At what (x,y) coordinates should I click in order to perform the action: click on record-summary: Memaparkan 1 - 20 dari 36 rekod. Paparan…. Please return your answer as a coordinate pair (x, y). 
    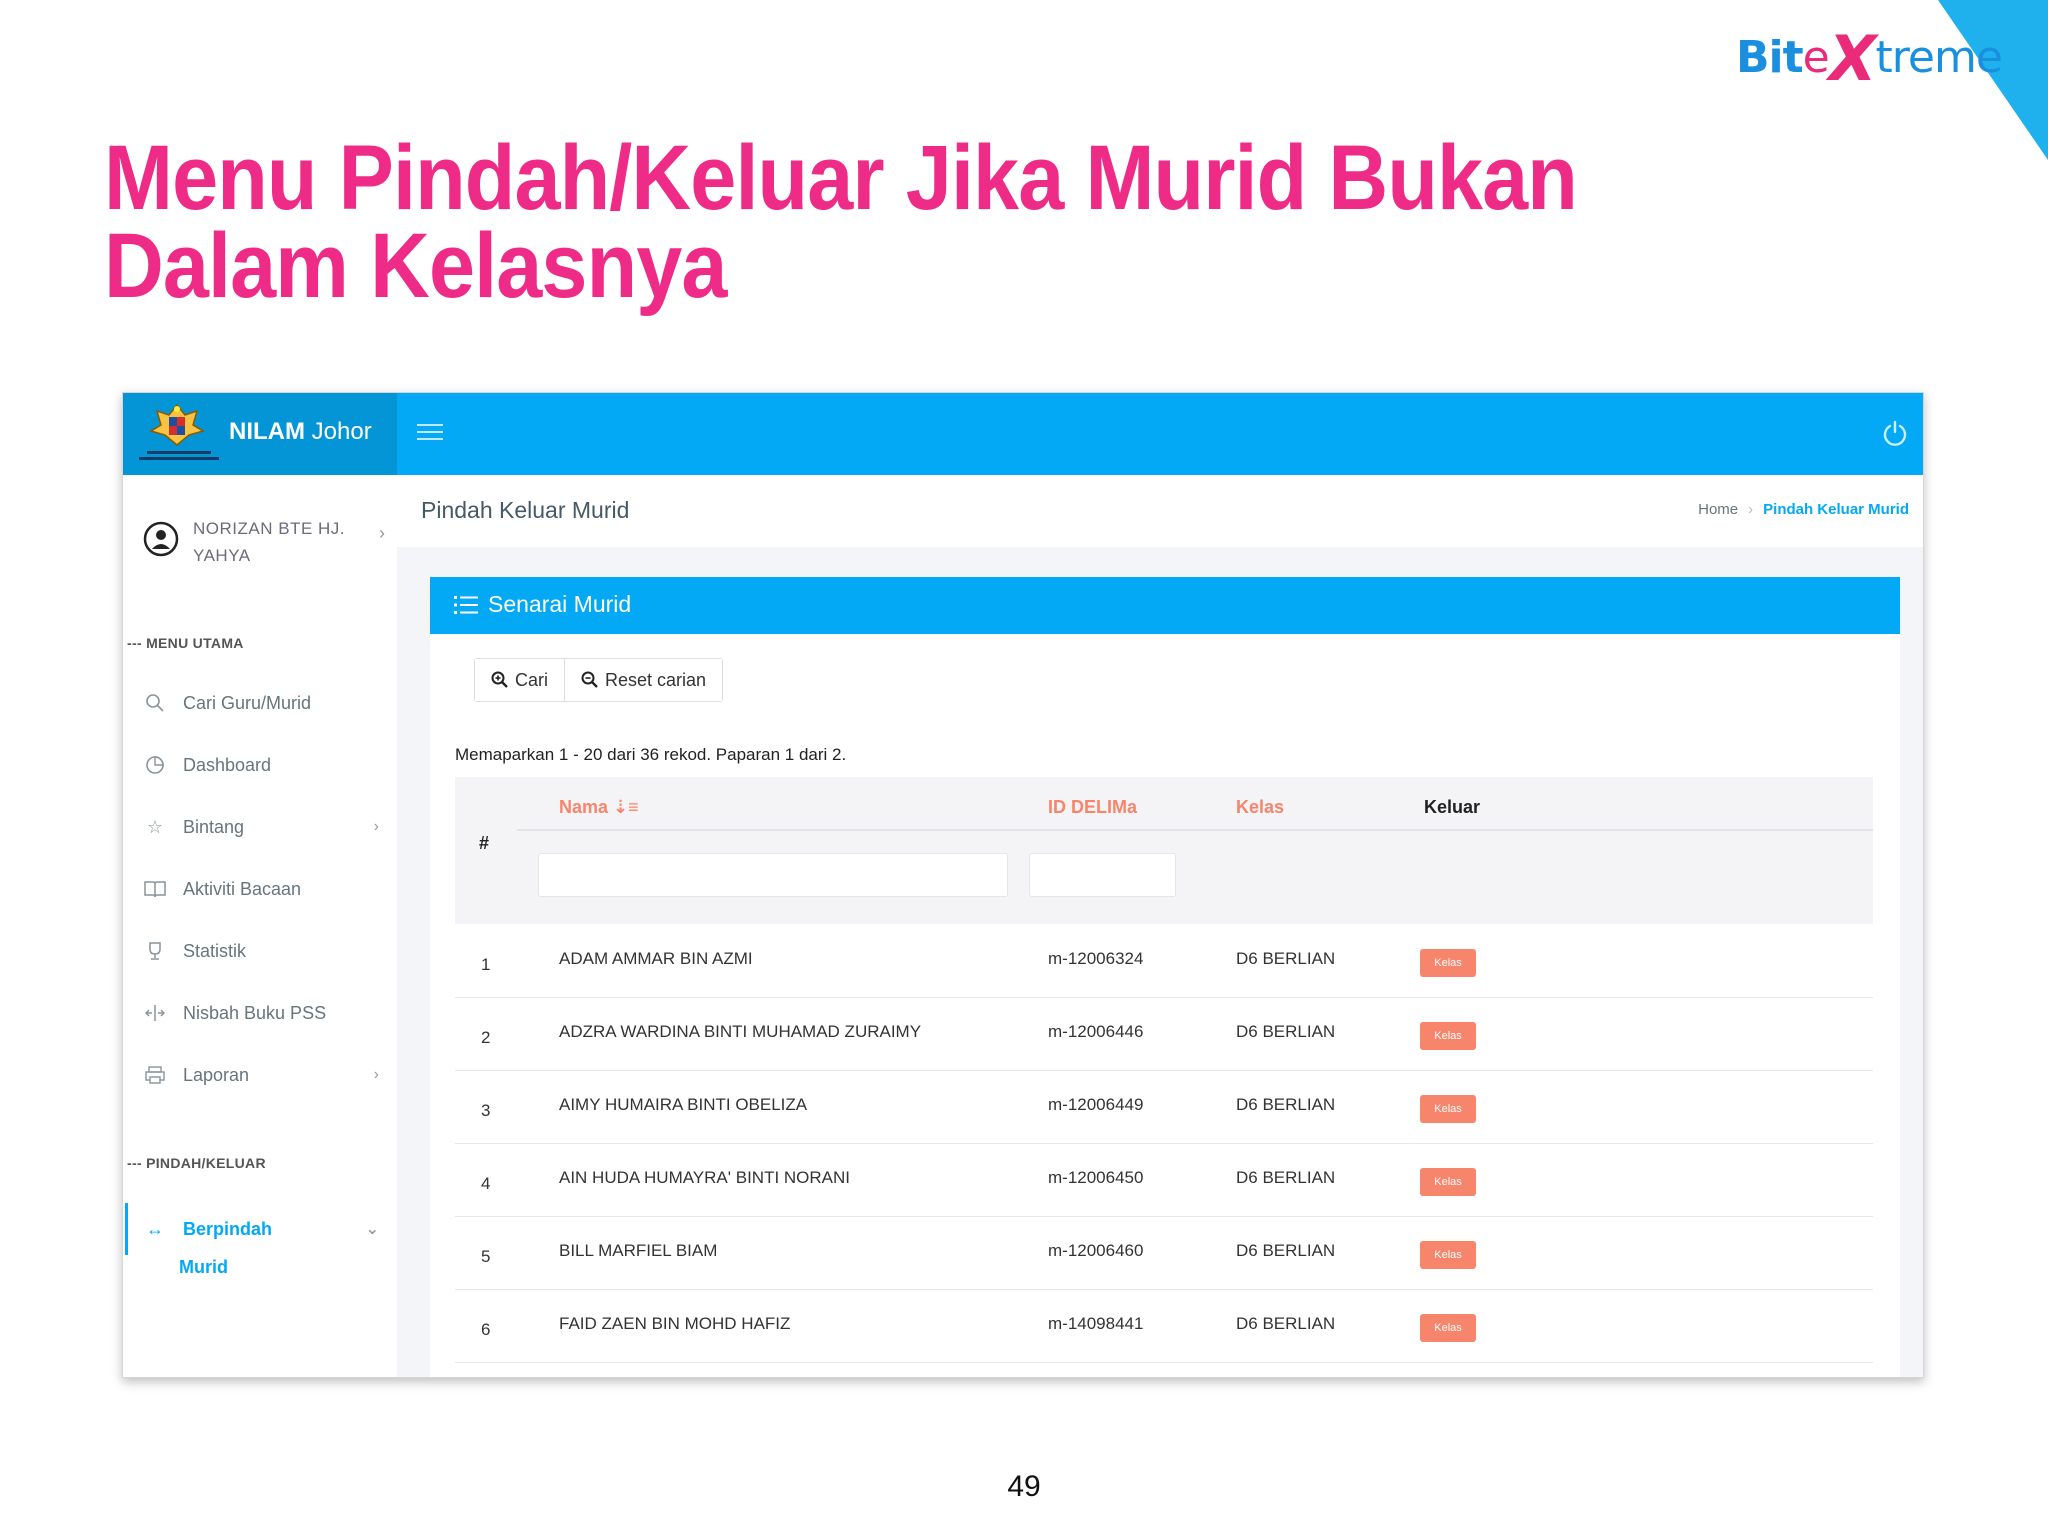
    Looking at the image, I should click on (651, 754).